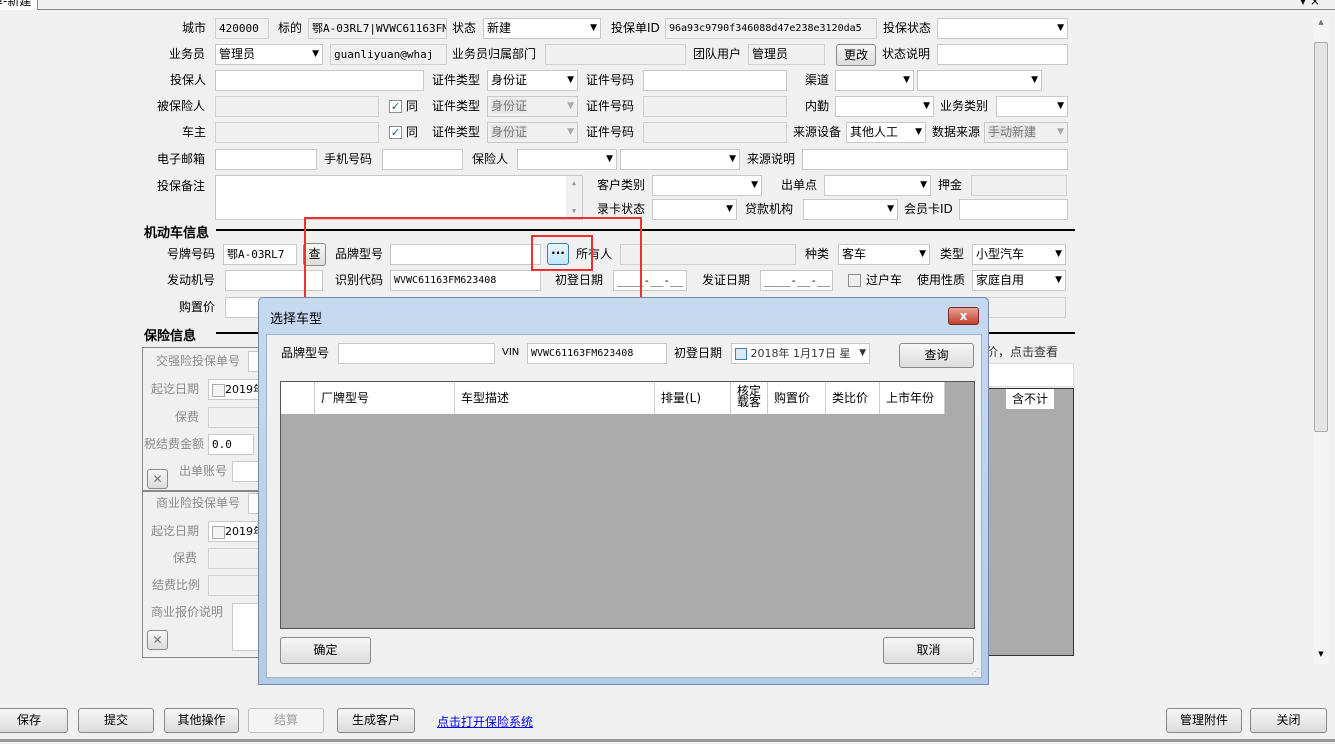 Image resolution: width=1335 pixels, height=744 pixels. Describe the element at coordinates (874, 80) in the screenshot. I see `channel-select: ▼` at that location.